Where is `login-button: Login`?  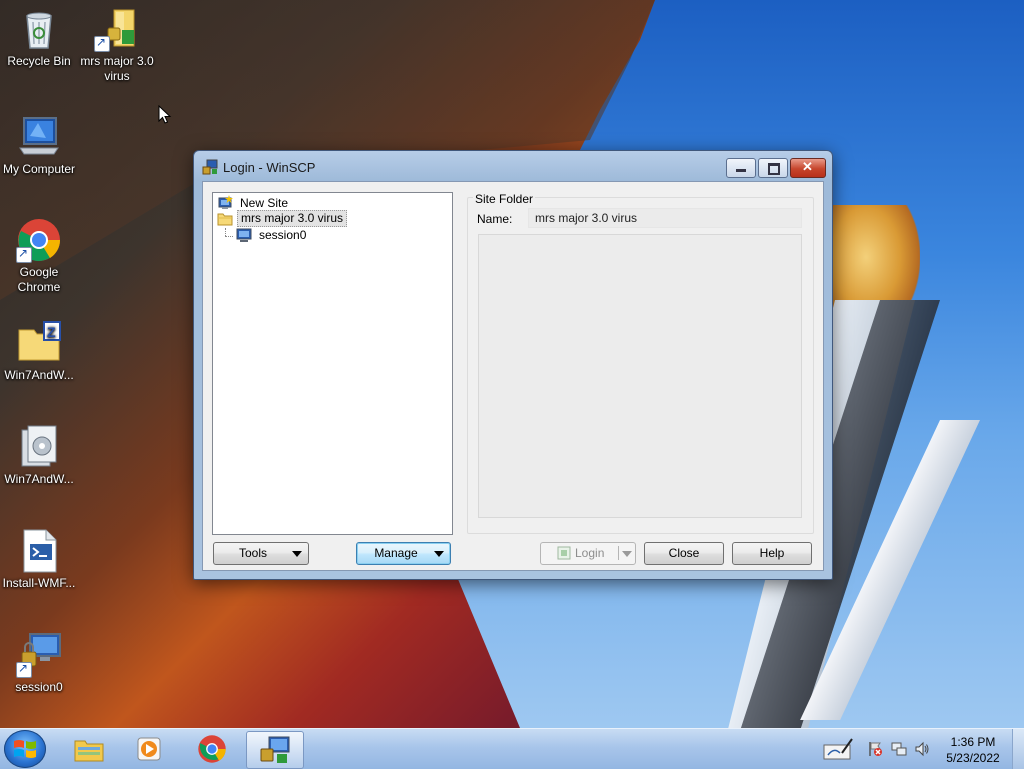
login-button: Login is located at coordinates (588, 553).